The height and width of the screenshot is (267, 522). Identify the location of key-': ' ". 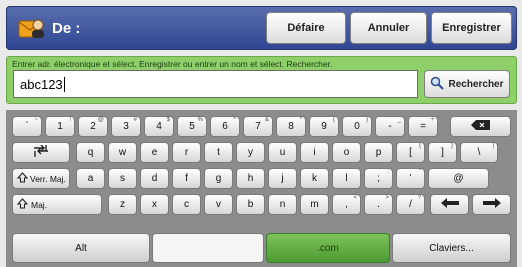
(410, 178).